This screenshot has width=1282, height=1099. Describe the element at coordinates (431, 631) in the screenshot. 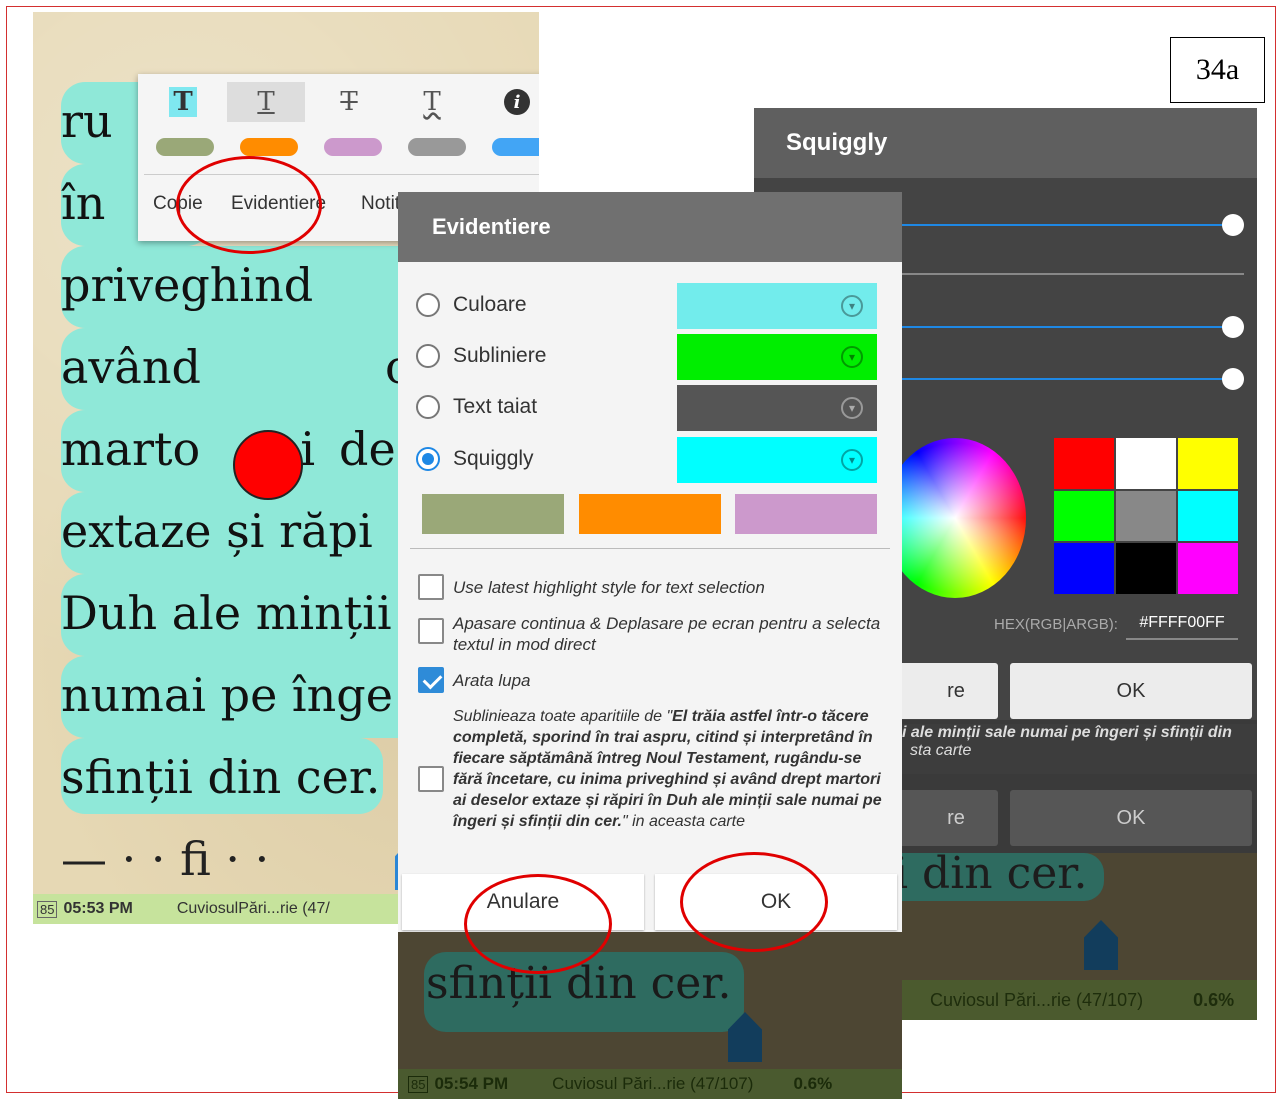

I see `checkbox-longpress` at that location.